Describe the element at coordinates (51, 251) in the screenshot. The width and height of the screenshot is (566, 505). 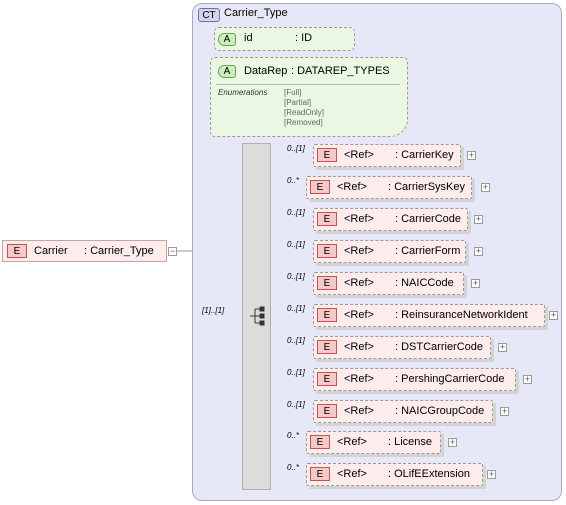
I see `root-element-name: Carrier` at that location.